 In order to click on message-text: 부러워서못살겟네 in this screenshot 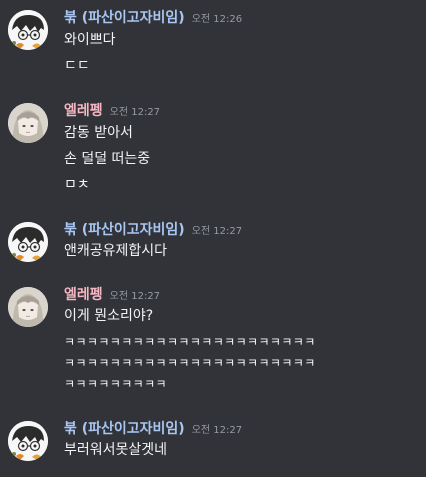, I will do `click(116, 450)`.